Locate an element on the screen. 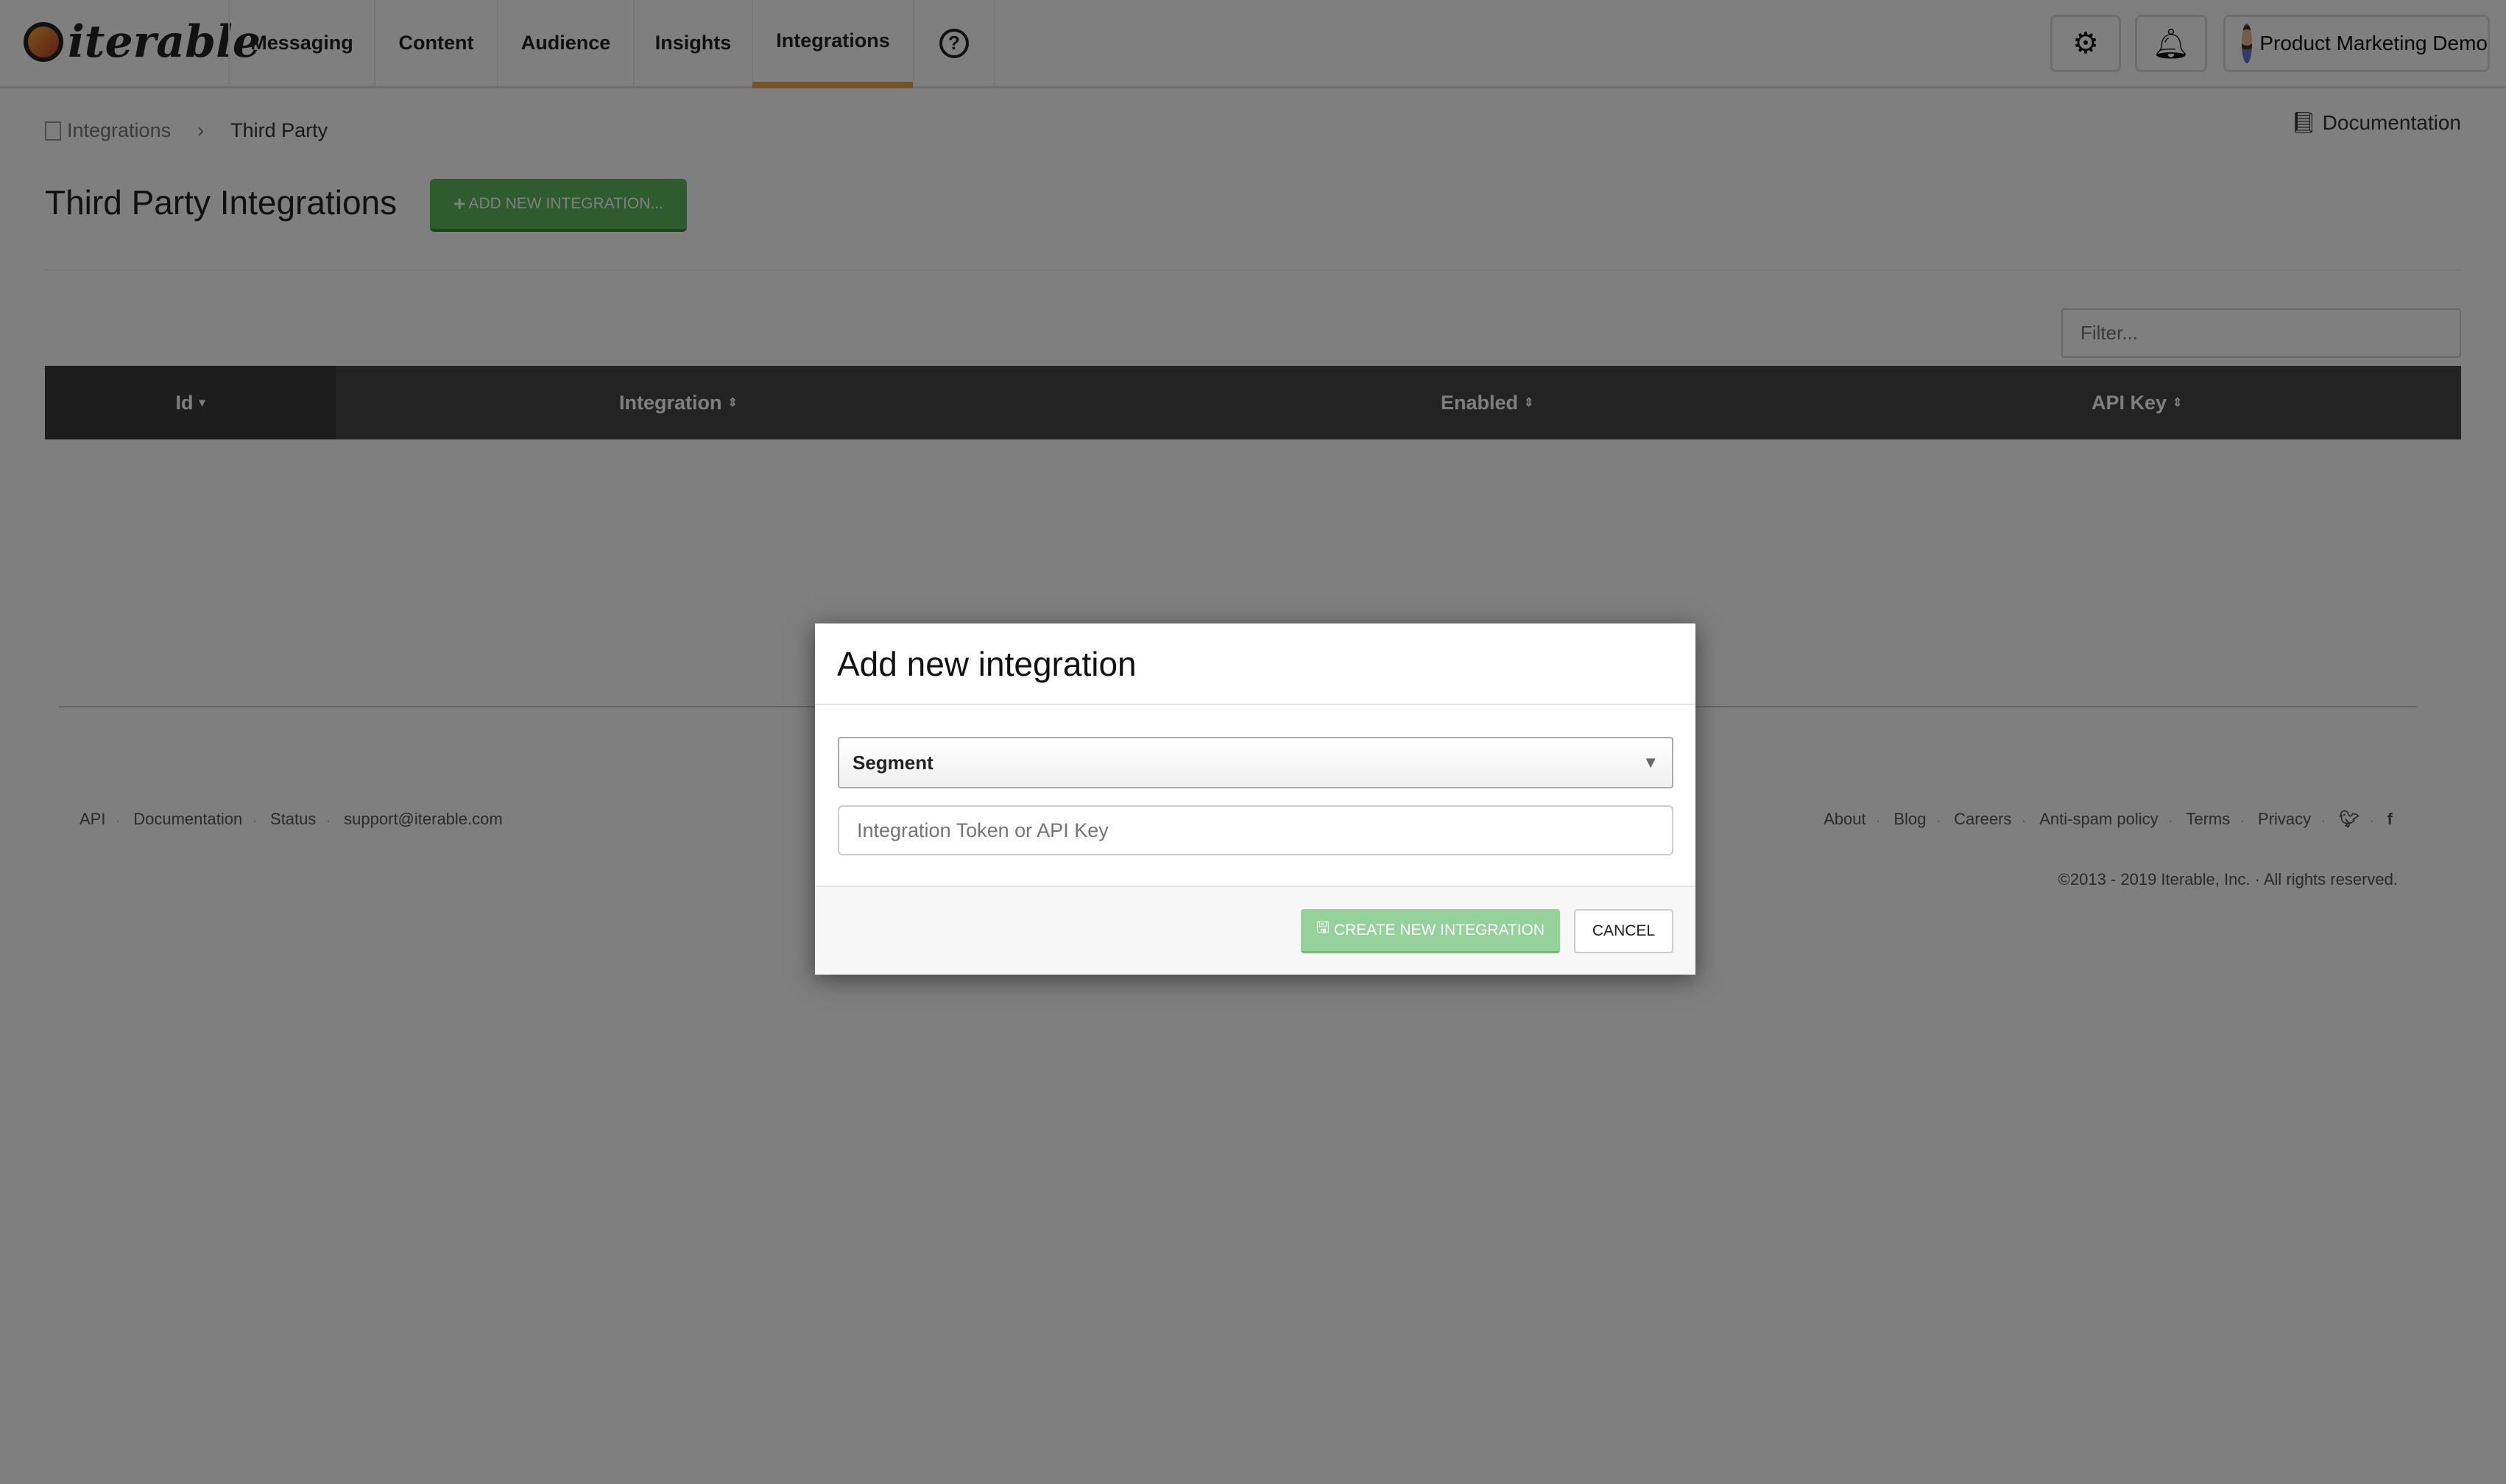 This screenshot has height=1484, width=2506. modal-title: Add new integration is located at coordinates (987, 664).